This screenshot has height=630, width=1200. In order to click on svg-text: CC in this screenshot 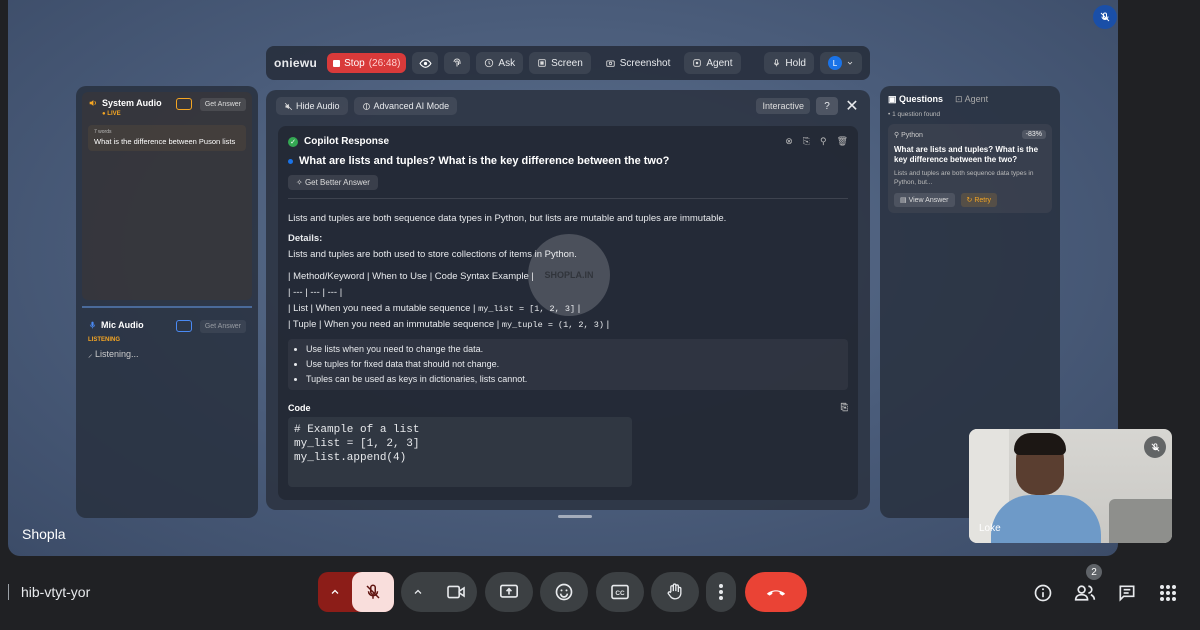, I will do `click(620, 593)`.